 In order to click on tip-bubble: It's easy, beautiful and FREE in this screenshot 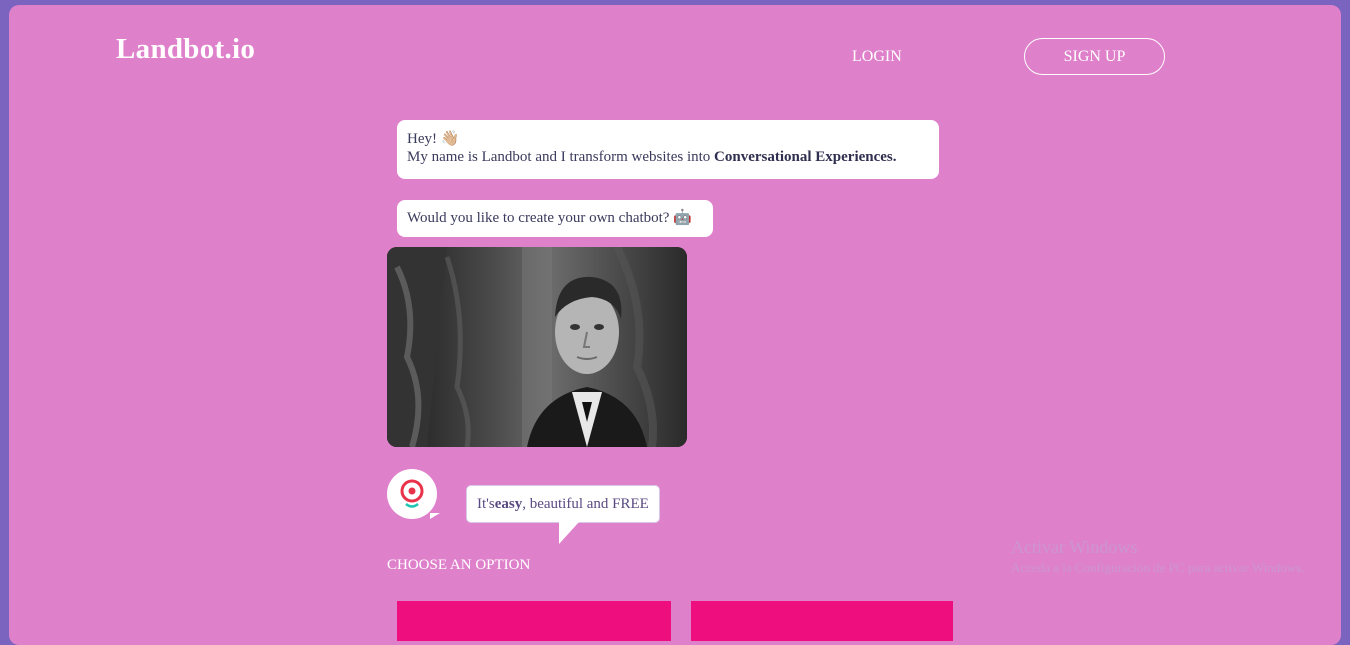, I will do `click(563, 504)`.